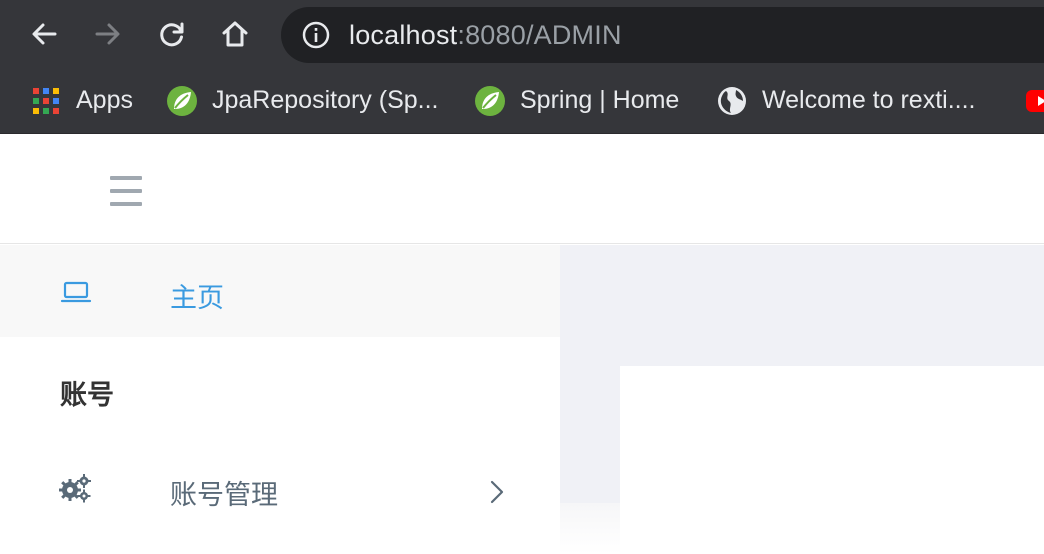 The width and height of the screenshot is (1044, 554). Describe the element at coordinates (197, 298) in the screenshot. I see `sidebar-item-label: 主页` at that location.